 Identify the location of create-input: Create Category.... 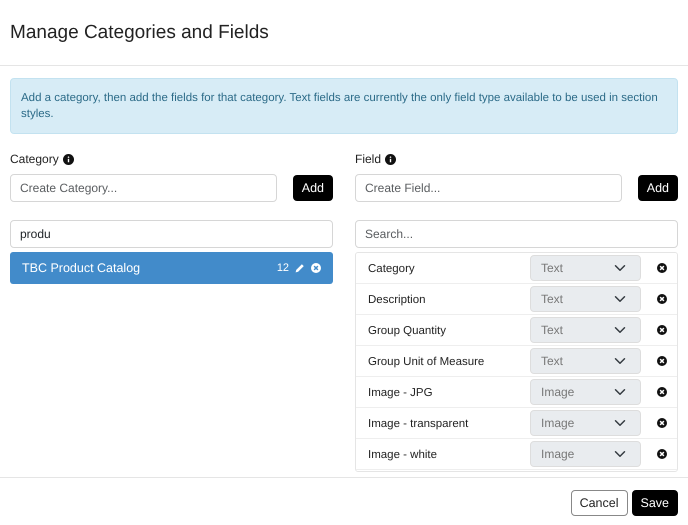
(143, 188).